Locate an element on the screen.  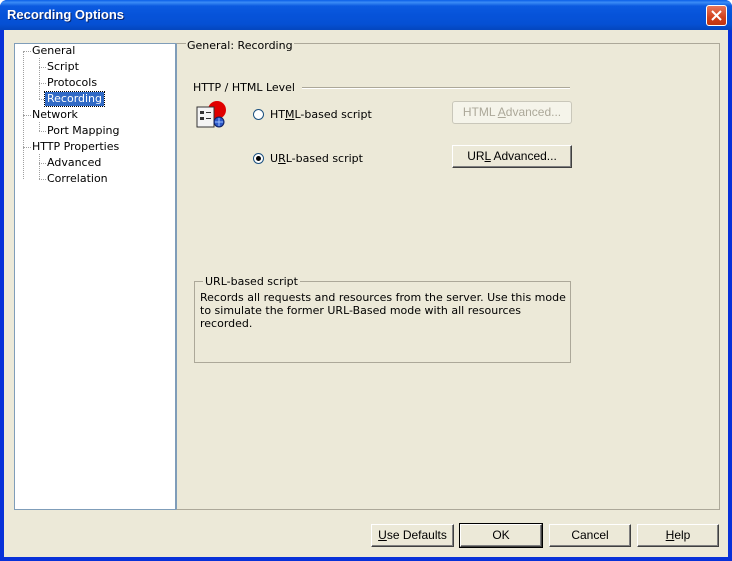
tree-item-recording: Recording is located at coordinates (74, 99).